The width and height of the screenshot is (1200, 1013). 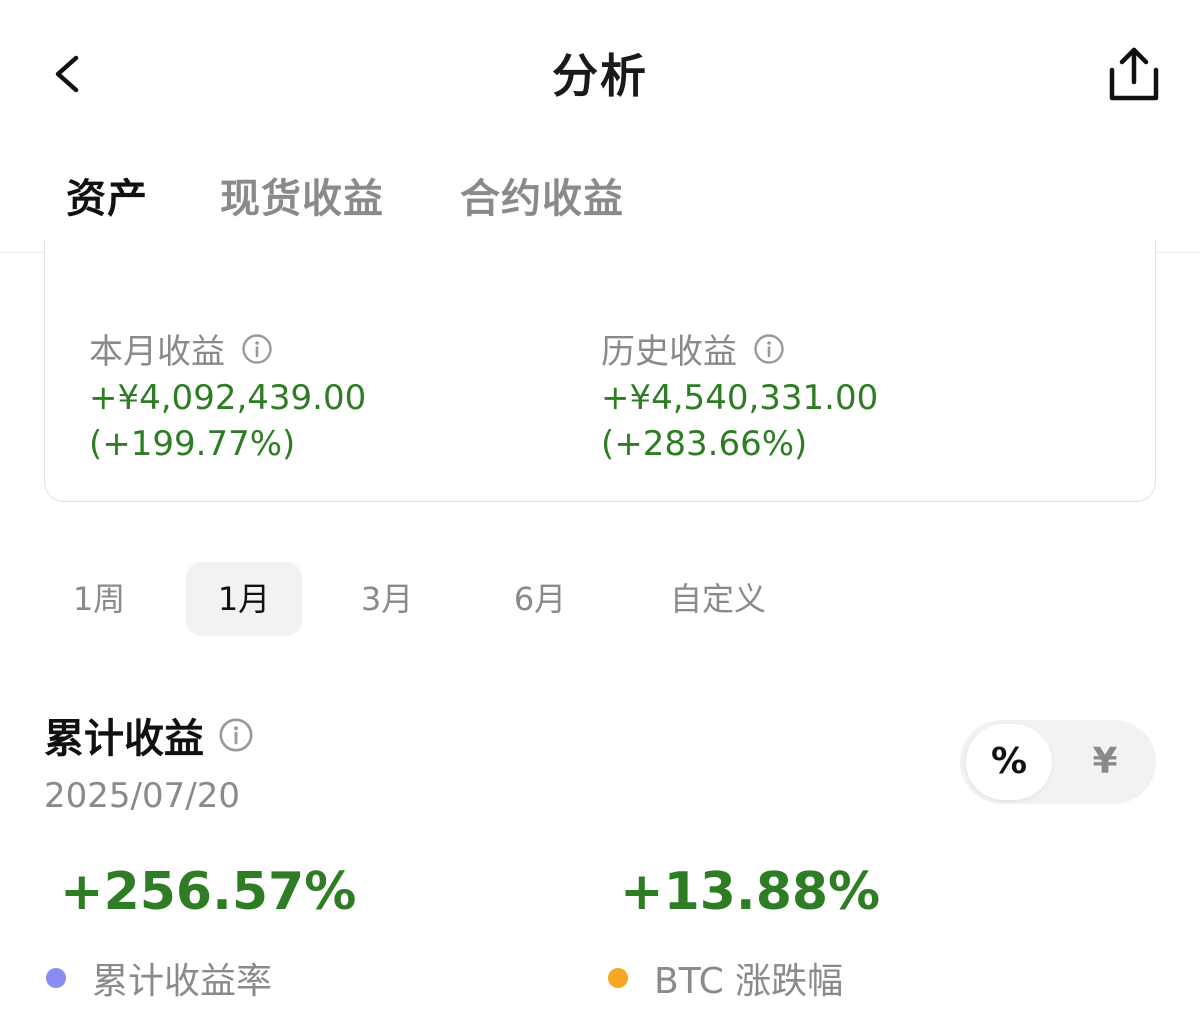 I want to click on month-earnings: 本月收益 +¥4,092,439.00 (+199.77%), so click(x=227, y=395).